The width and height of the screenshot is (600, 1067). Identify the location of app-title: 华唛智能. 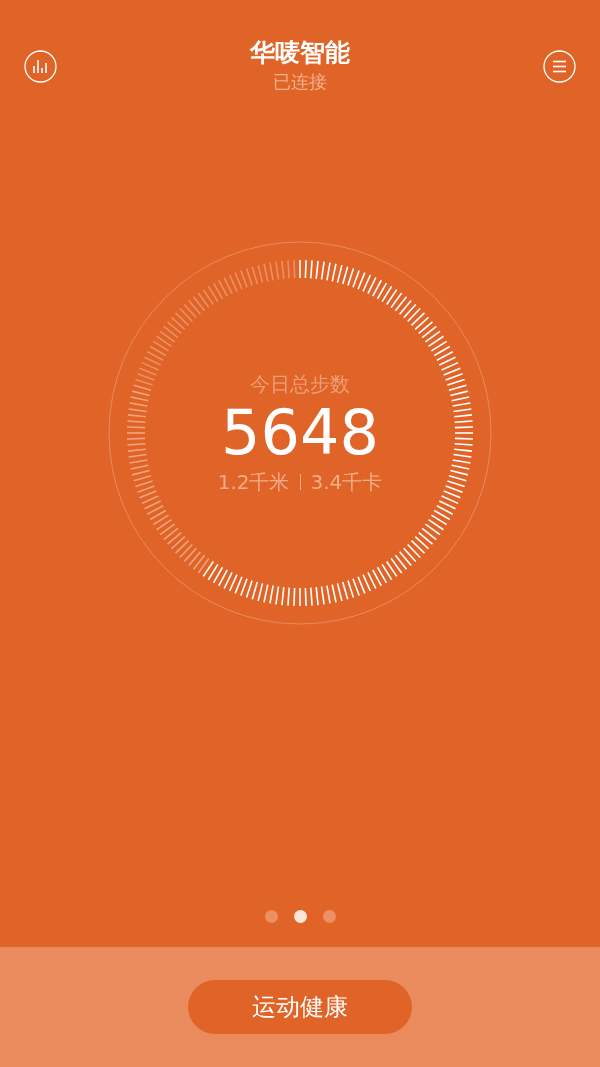
(300, 53).